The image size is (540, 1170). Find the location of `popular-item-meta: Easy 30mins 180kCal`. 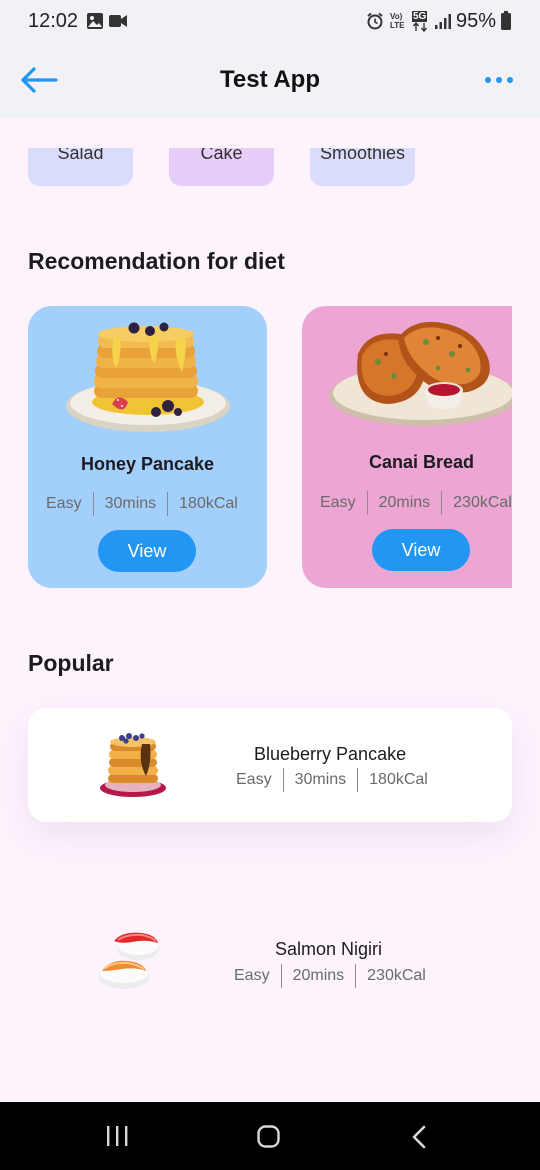

popular-item-meta: Easy 30mins 180kCal is located at coordinates (332, 780).